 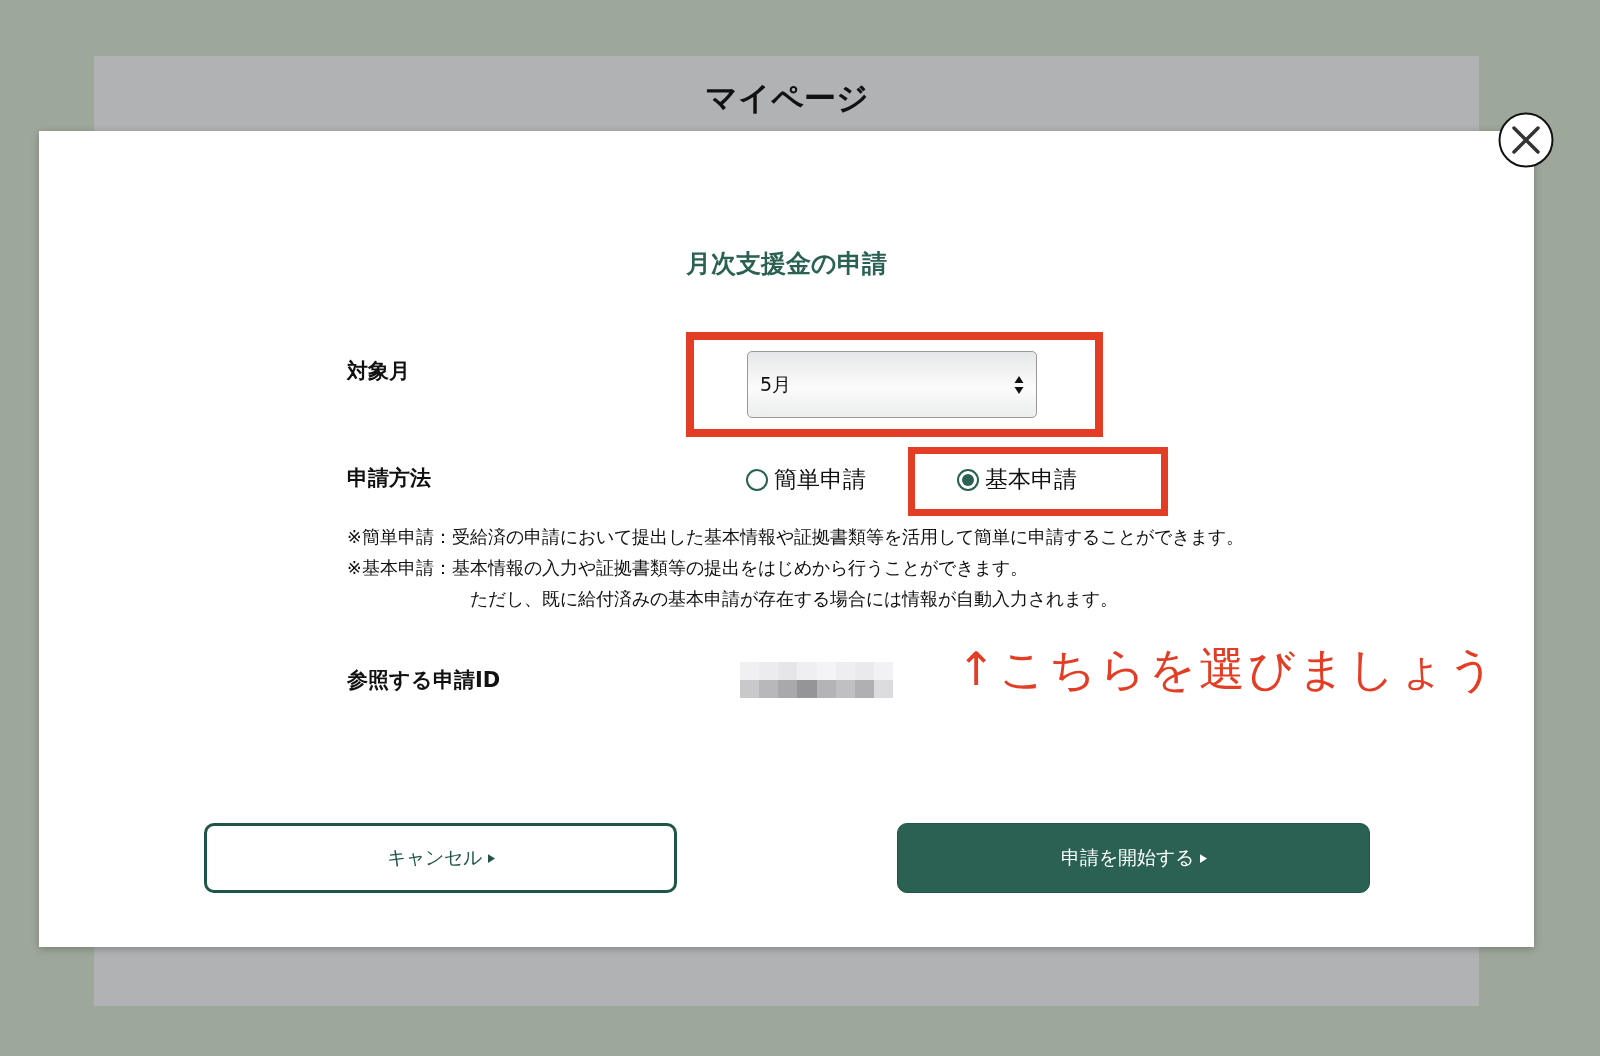 What do you see at coordinates (796, 537) in the screenshot?
I see `note-text: ※簡単申請：受給済の申請において提出した基本情報や証拠書類等を活用して簡単に申請することができます。` at bounding box center [796, 537].